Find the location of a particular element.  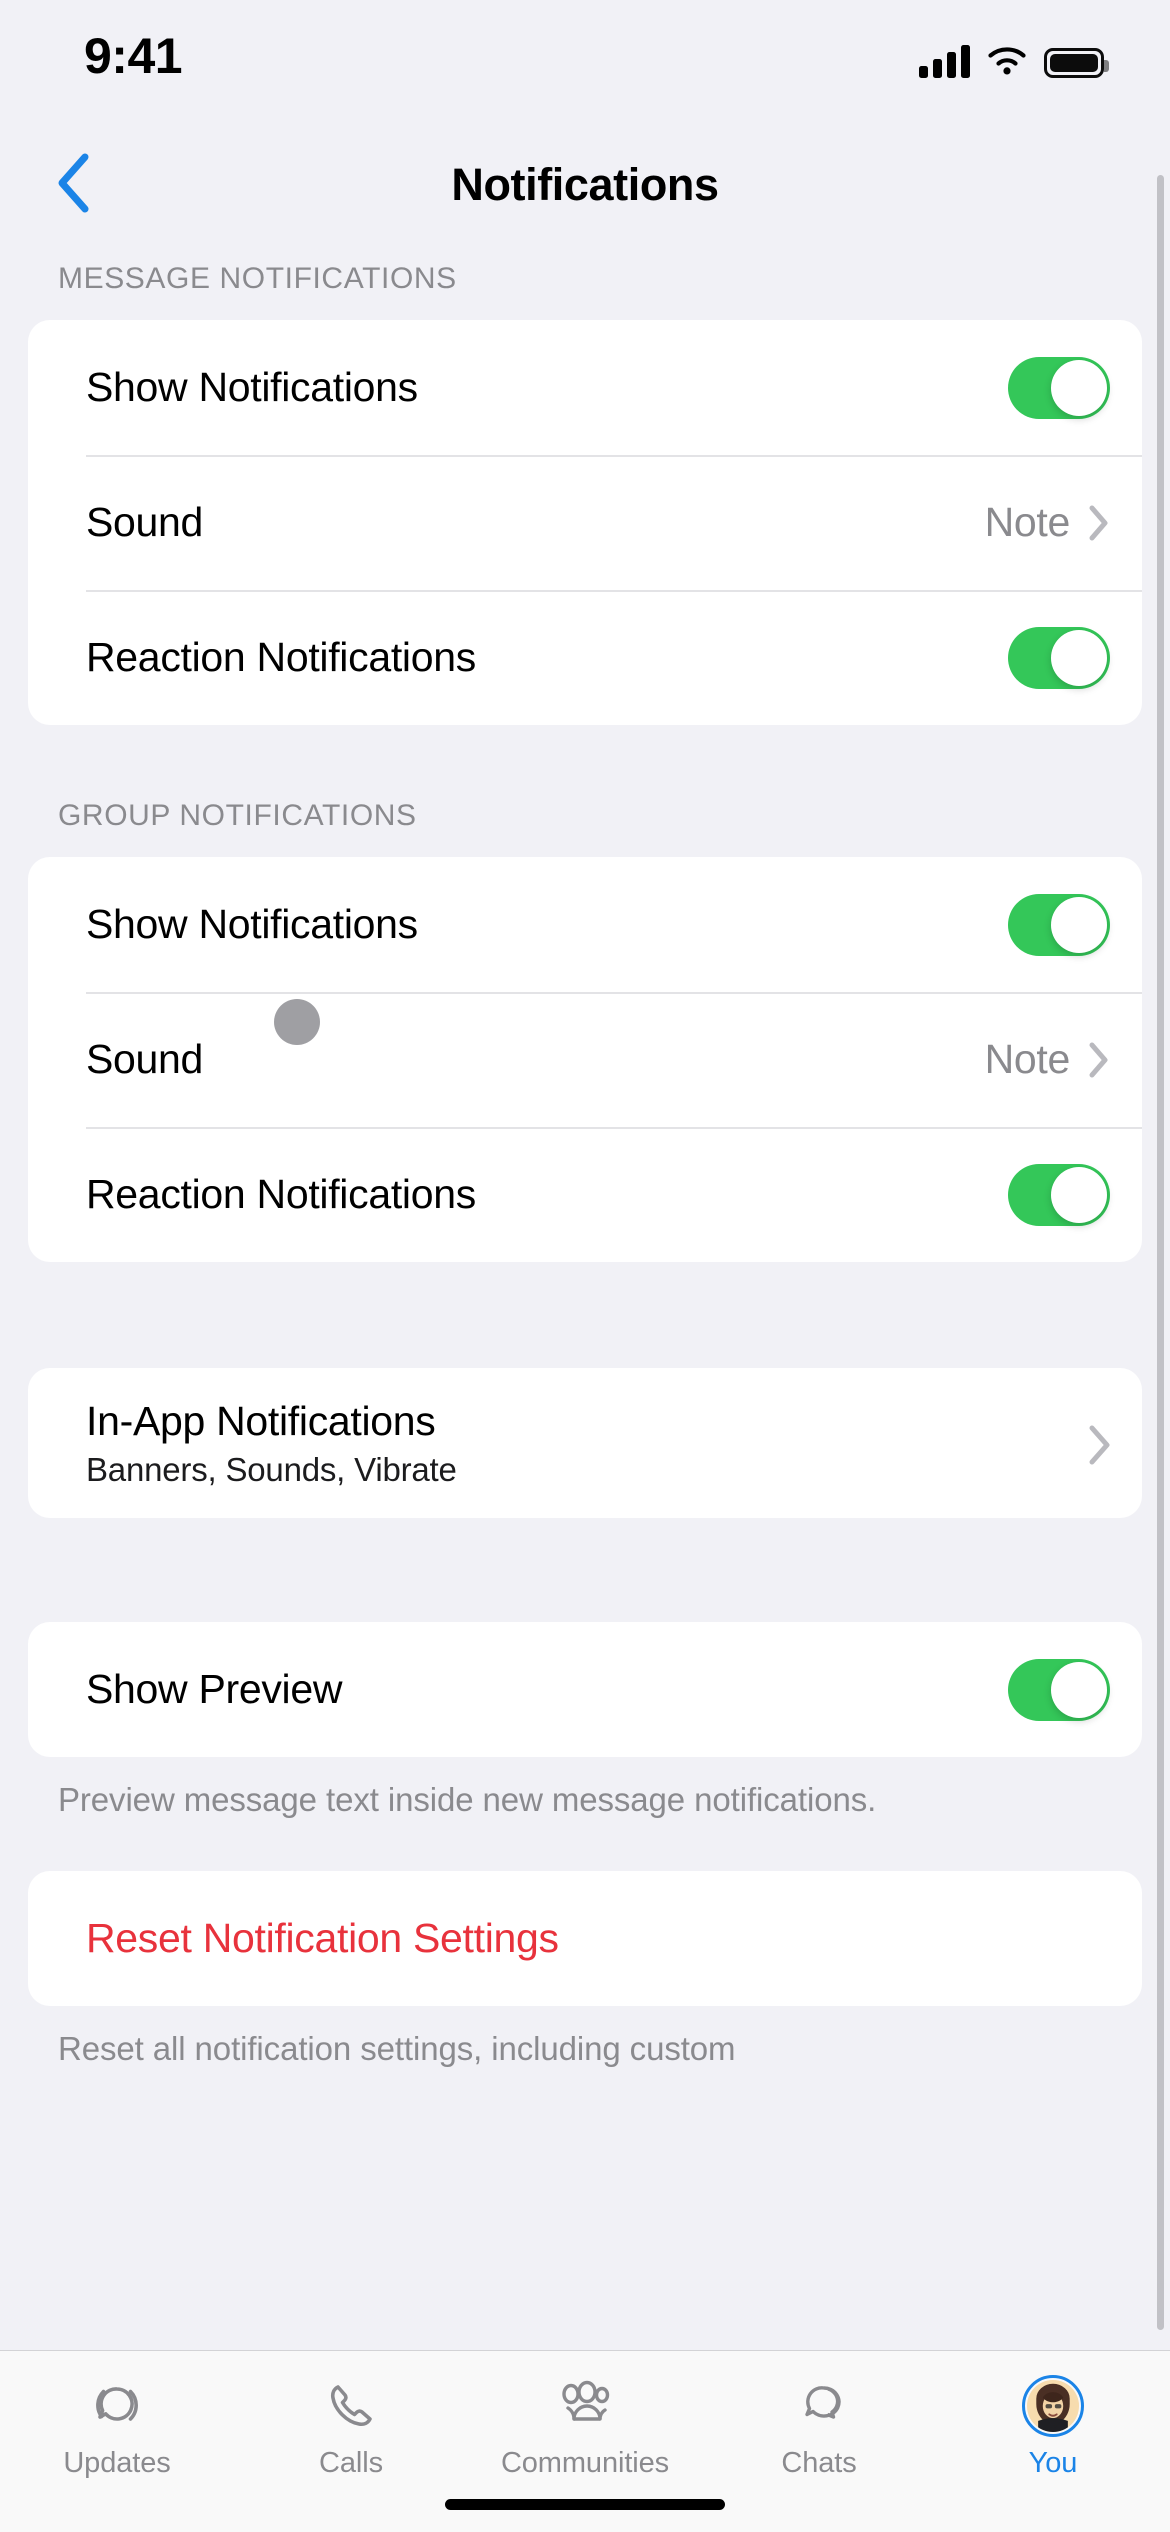

row-reaction-notifications-group: Reaction Notifications is located at coordinates (585, 1194).